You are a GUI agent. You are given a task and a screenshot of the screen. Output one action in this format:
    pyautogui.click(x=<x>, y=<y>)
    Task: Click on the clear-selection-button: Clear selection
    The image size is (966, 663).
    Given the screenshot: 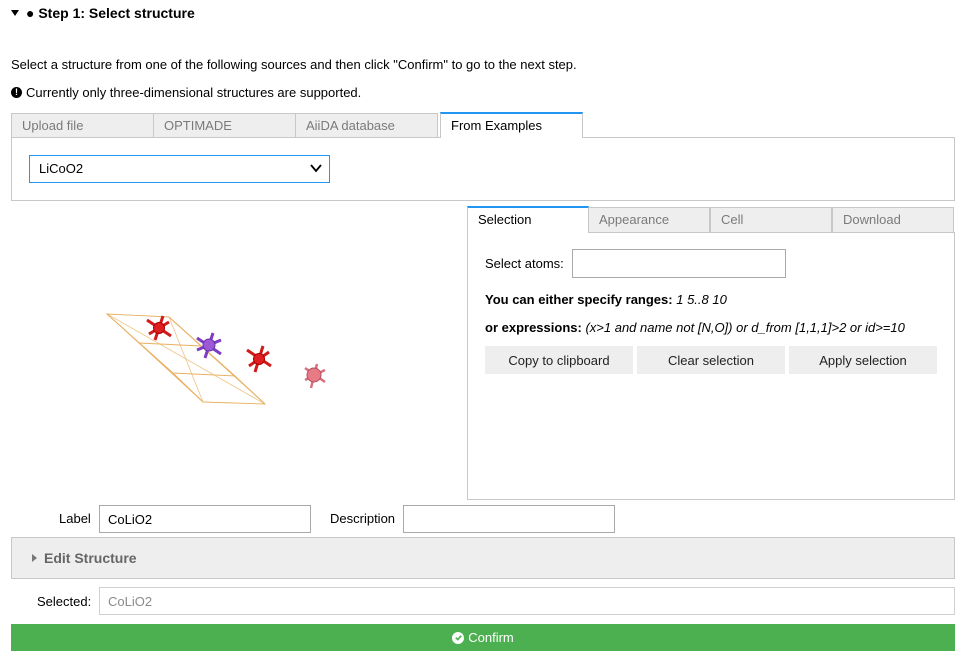 What is the action you would take?
    pyautogui.click(x=711, y=360)
    